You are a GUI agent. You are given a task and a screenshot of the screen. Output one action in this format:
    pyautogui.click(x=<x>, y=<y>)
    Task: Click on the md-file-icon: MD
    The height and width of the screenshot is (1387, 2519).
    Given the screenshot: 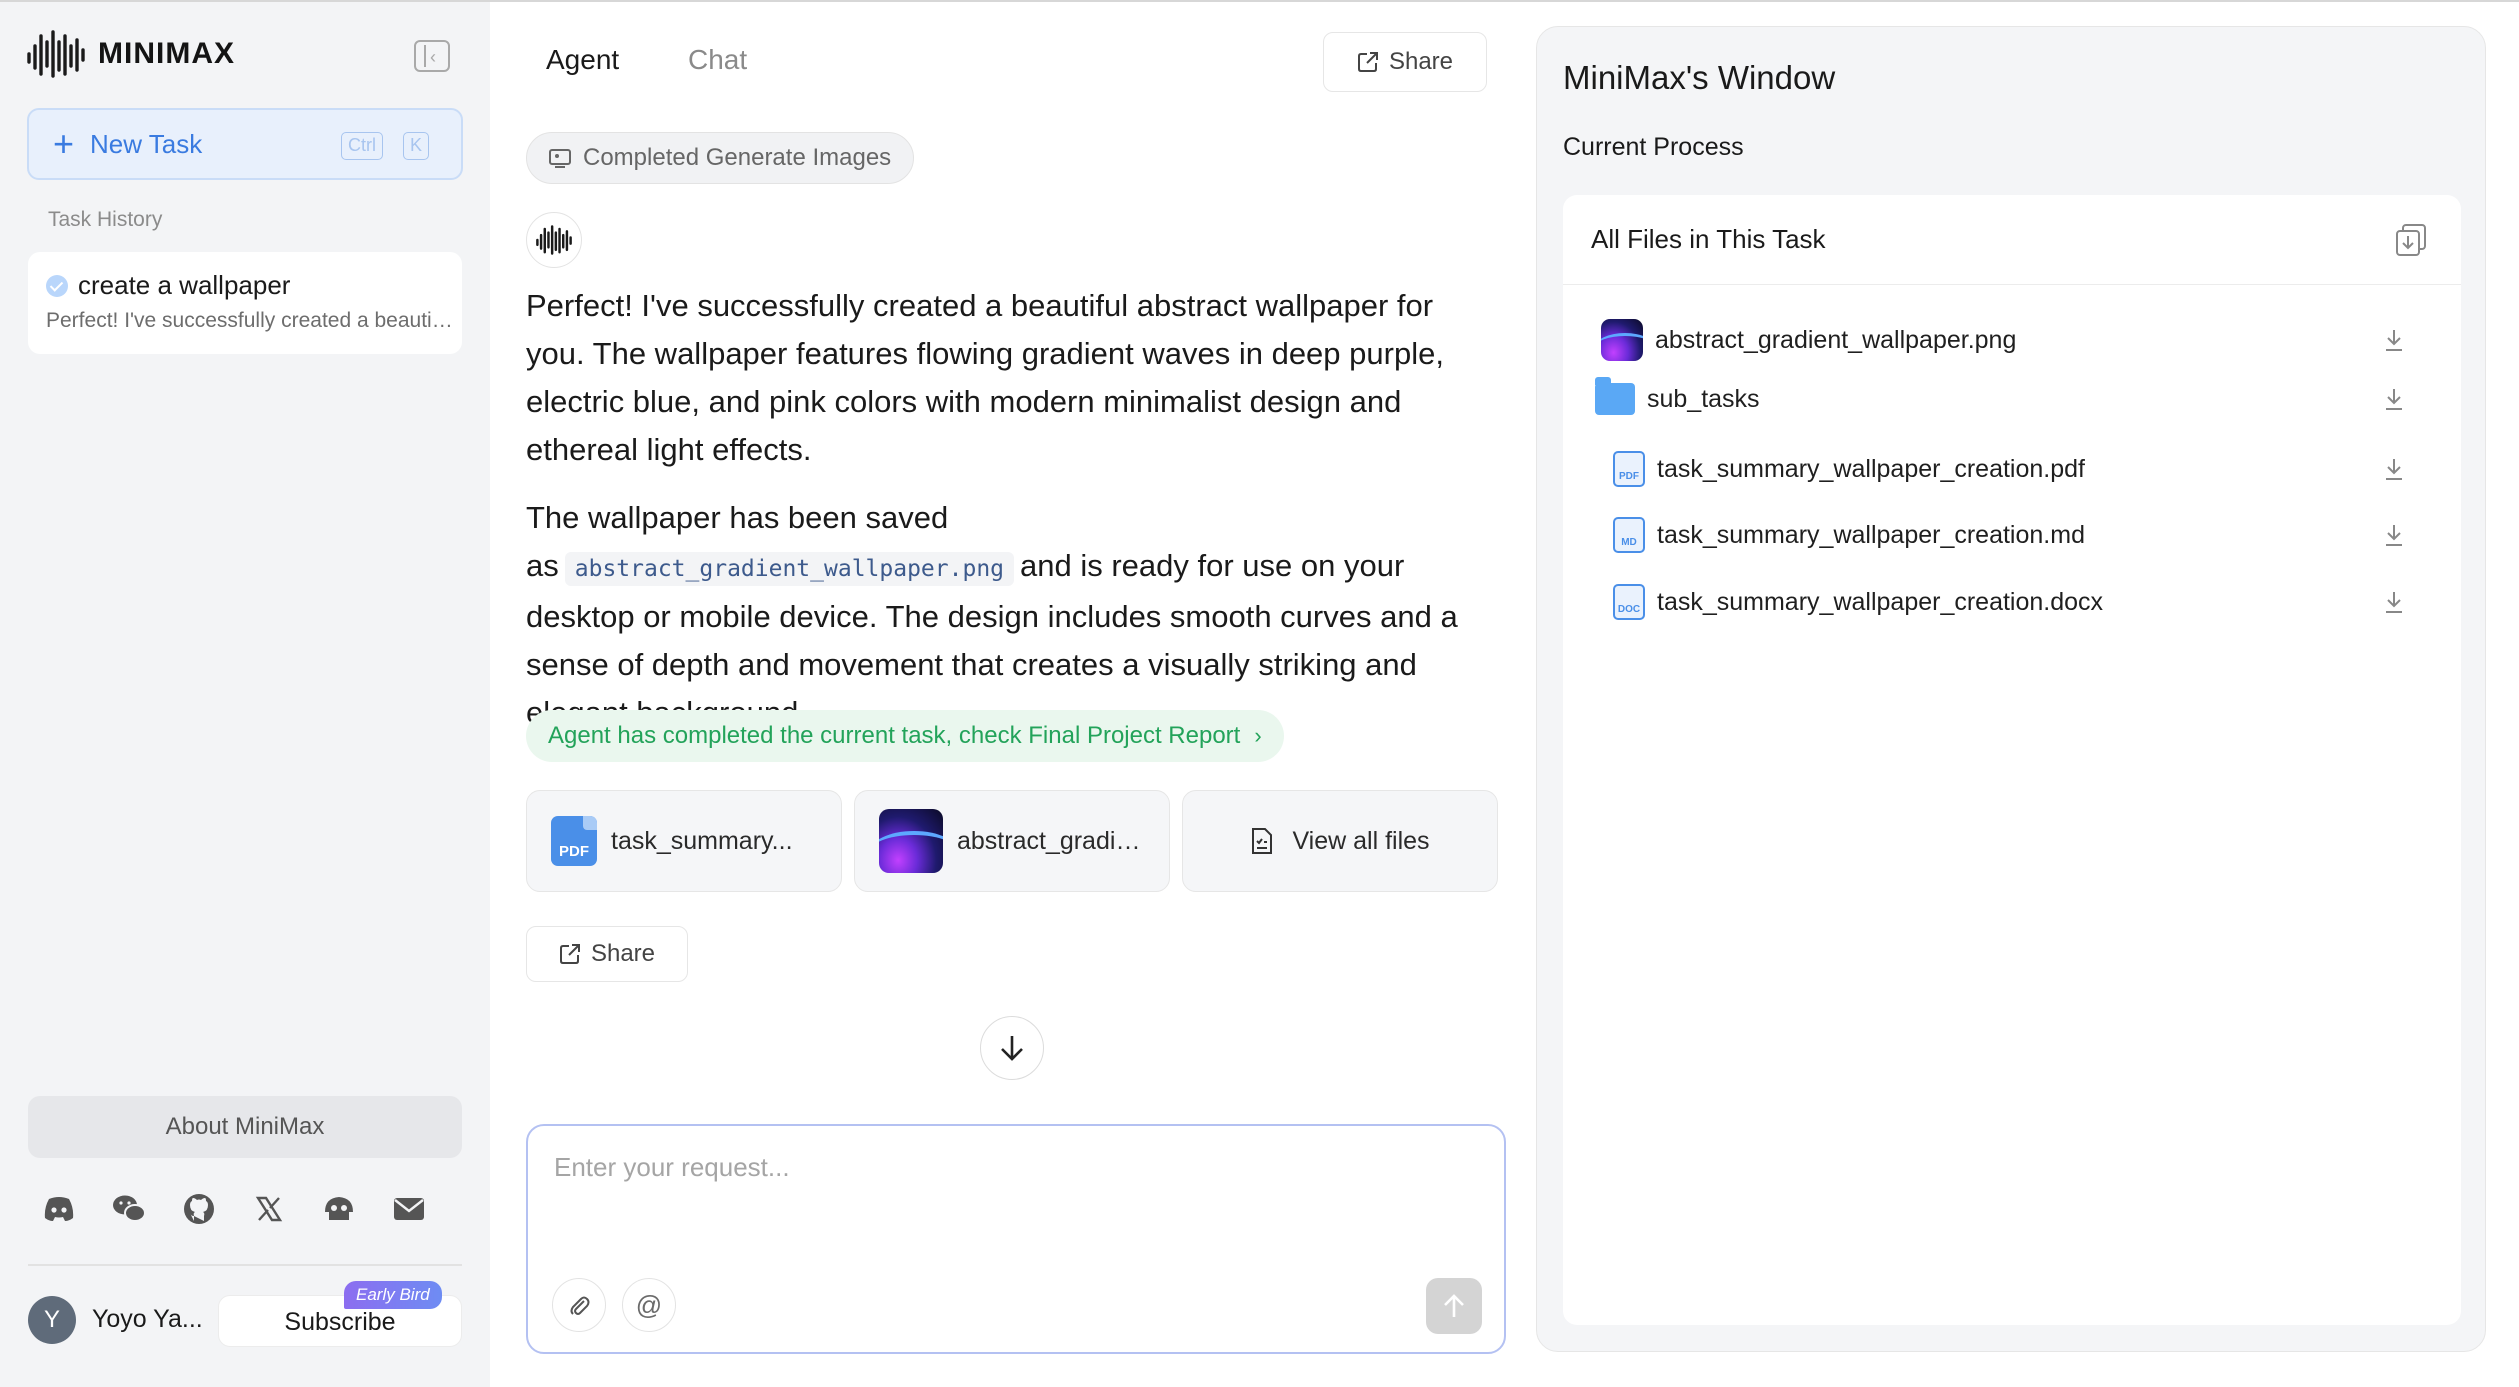 What is the action you would take?
    pyautogui.click(x=1629, y=535)
    